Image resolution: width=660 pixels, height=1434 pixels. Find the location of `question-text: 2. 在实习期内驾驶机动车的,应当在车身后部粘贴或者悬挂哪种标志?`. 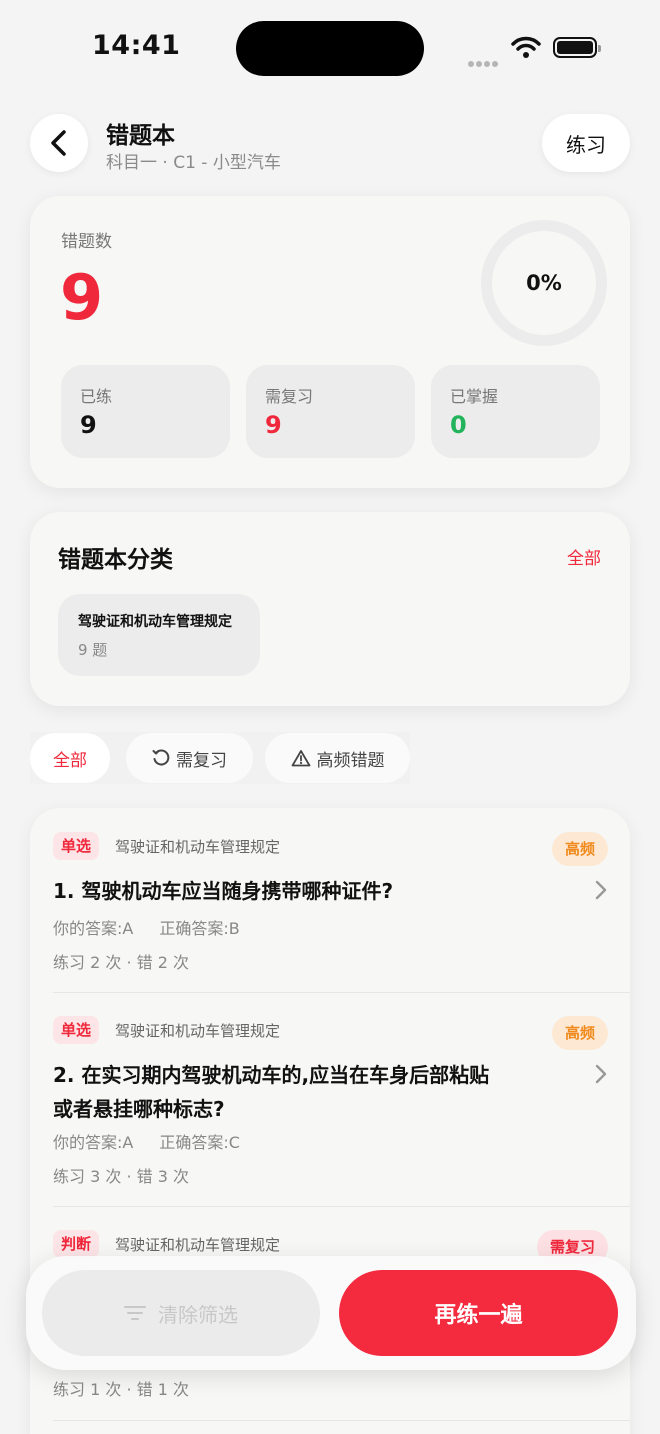

question-text: 2. 在实习期内驾驶机动车的,应当在车身后部粘贴或者悬挂哪种标志? is located at coordinates (271, 1092).